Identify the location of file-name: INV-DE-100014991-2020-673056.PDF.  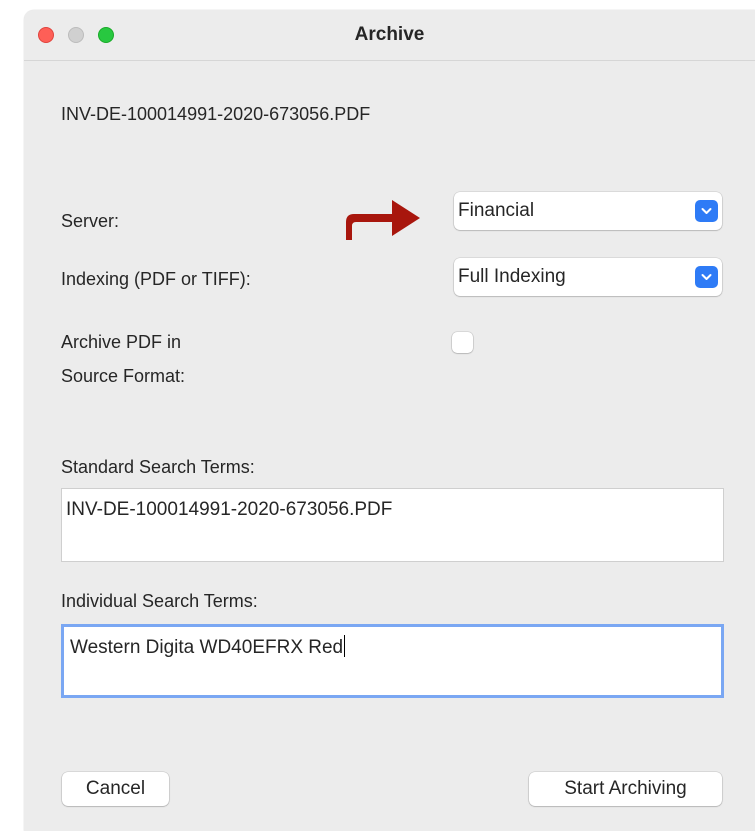
(216, 114).